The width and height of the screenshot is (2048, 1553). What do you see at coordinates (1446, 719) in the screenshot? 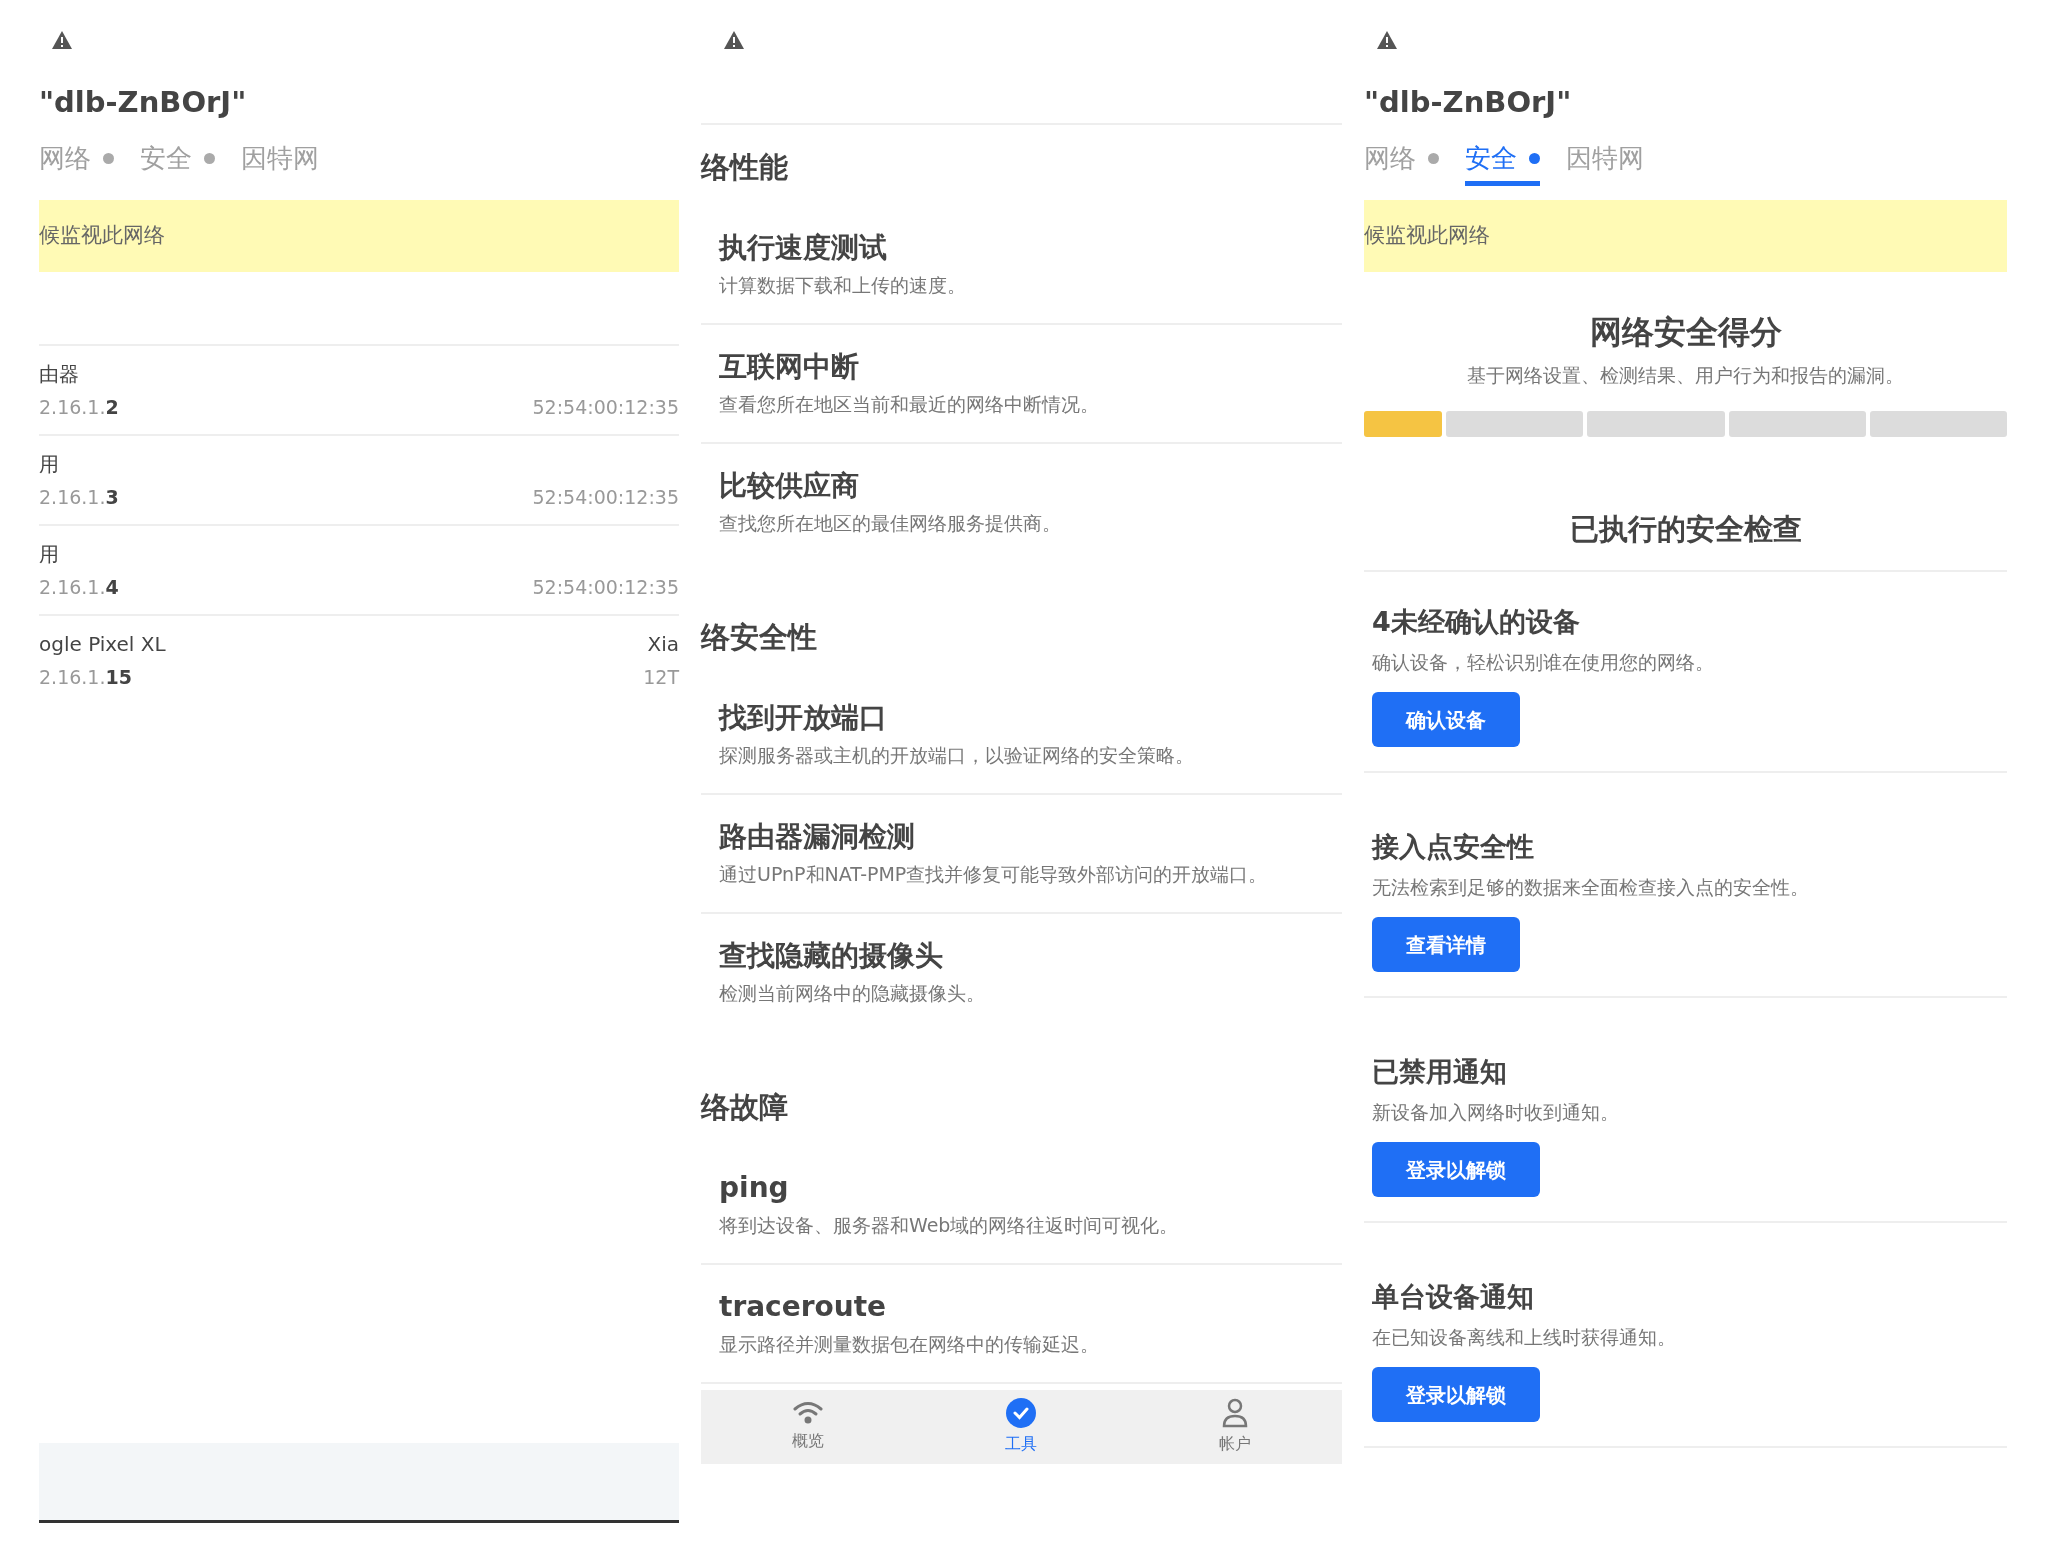
I see `action-button: 确认设备` at bounding box center [1446, 719].